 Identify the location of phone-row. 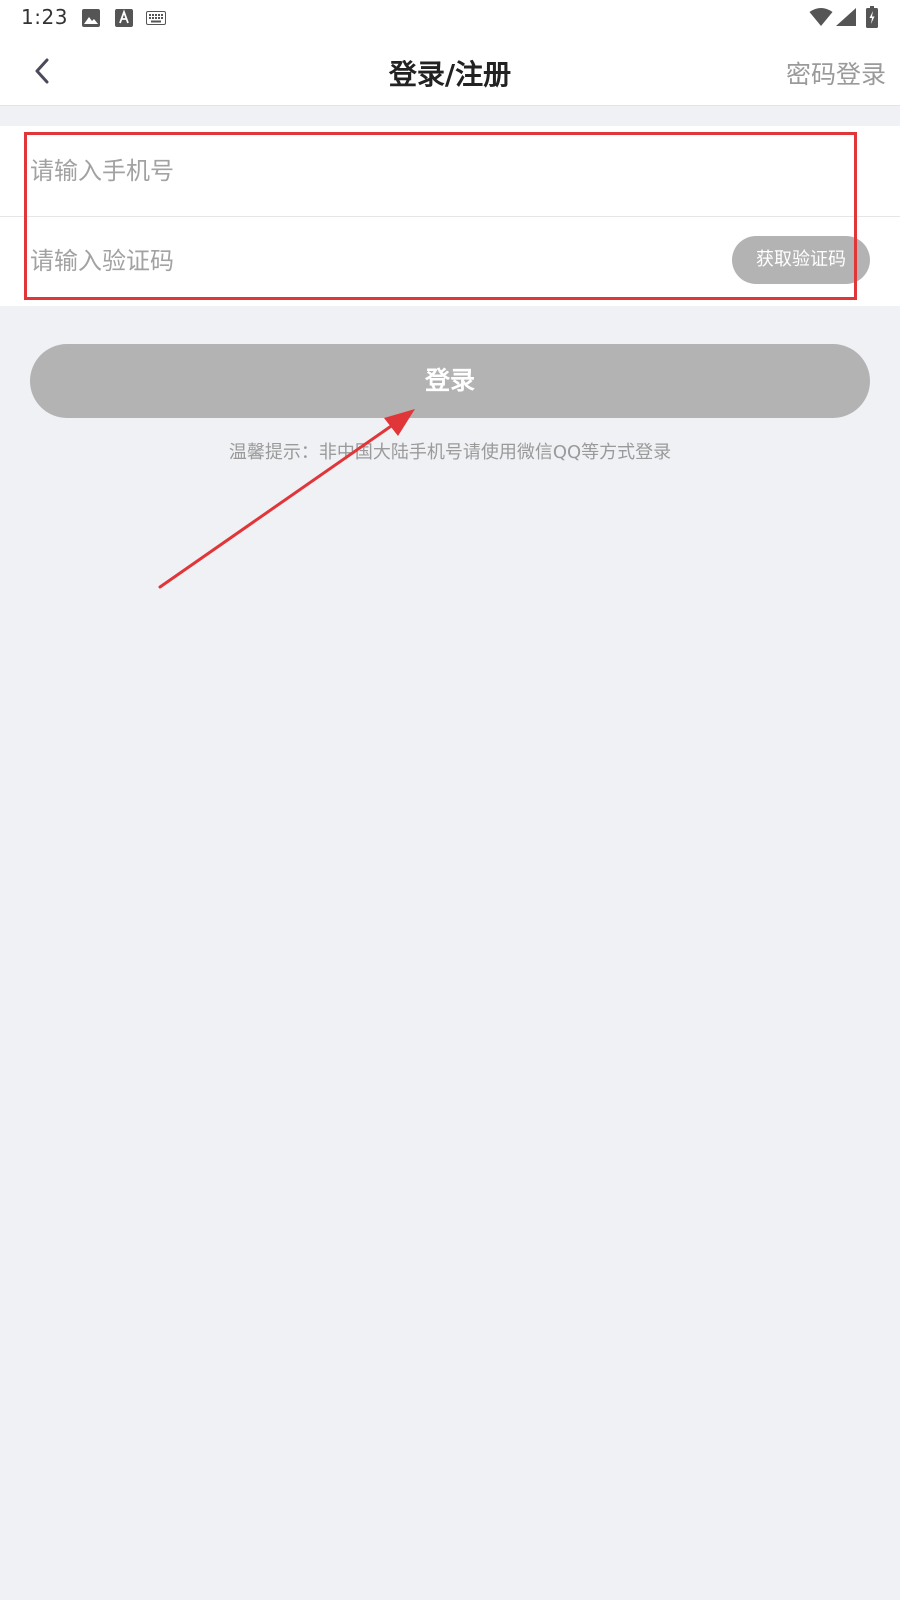
(450, 171).